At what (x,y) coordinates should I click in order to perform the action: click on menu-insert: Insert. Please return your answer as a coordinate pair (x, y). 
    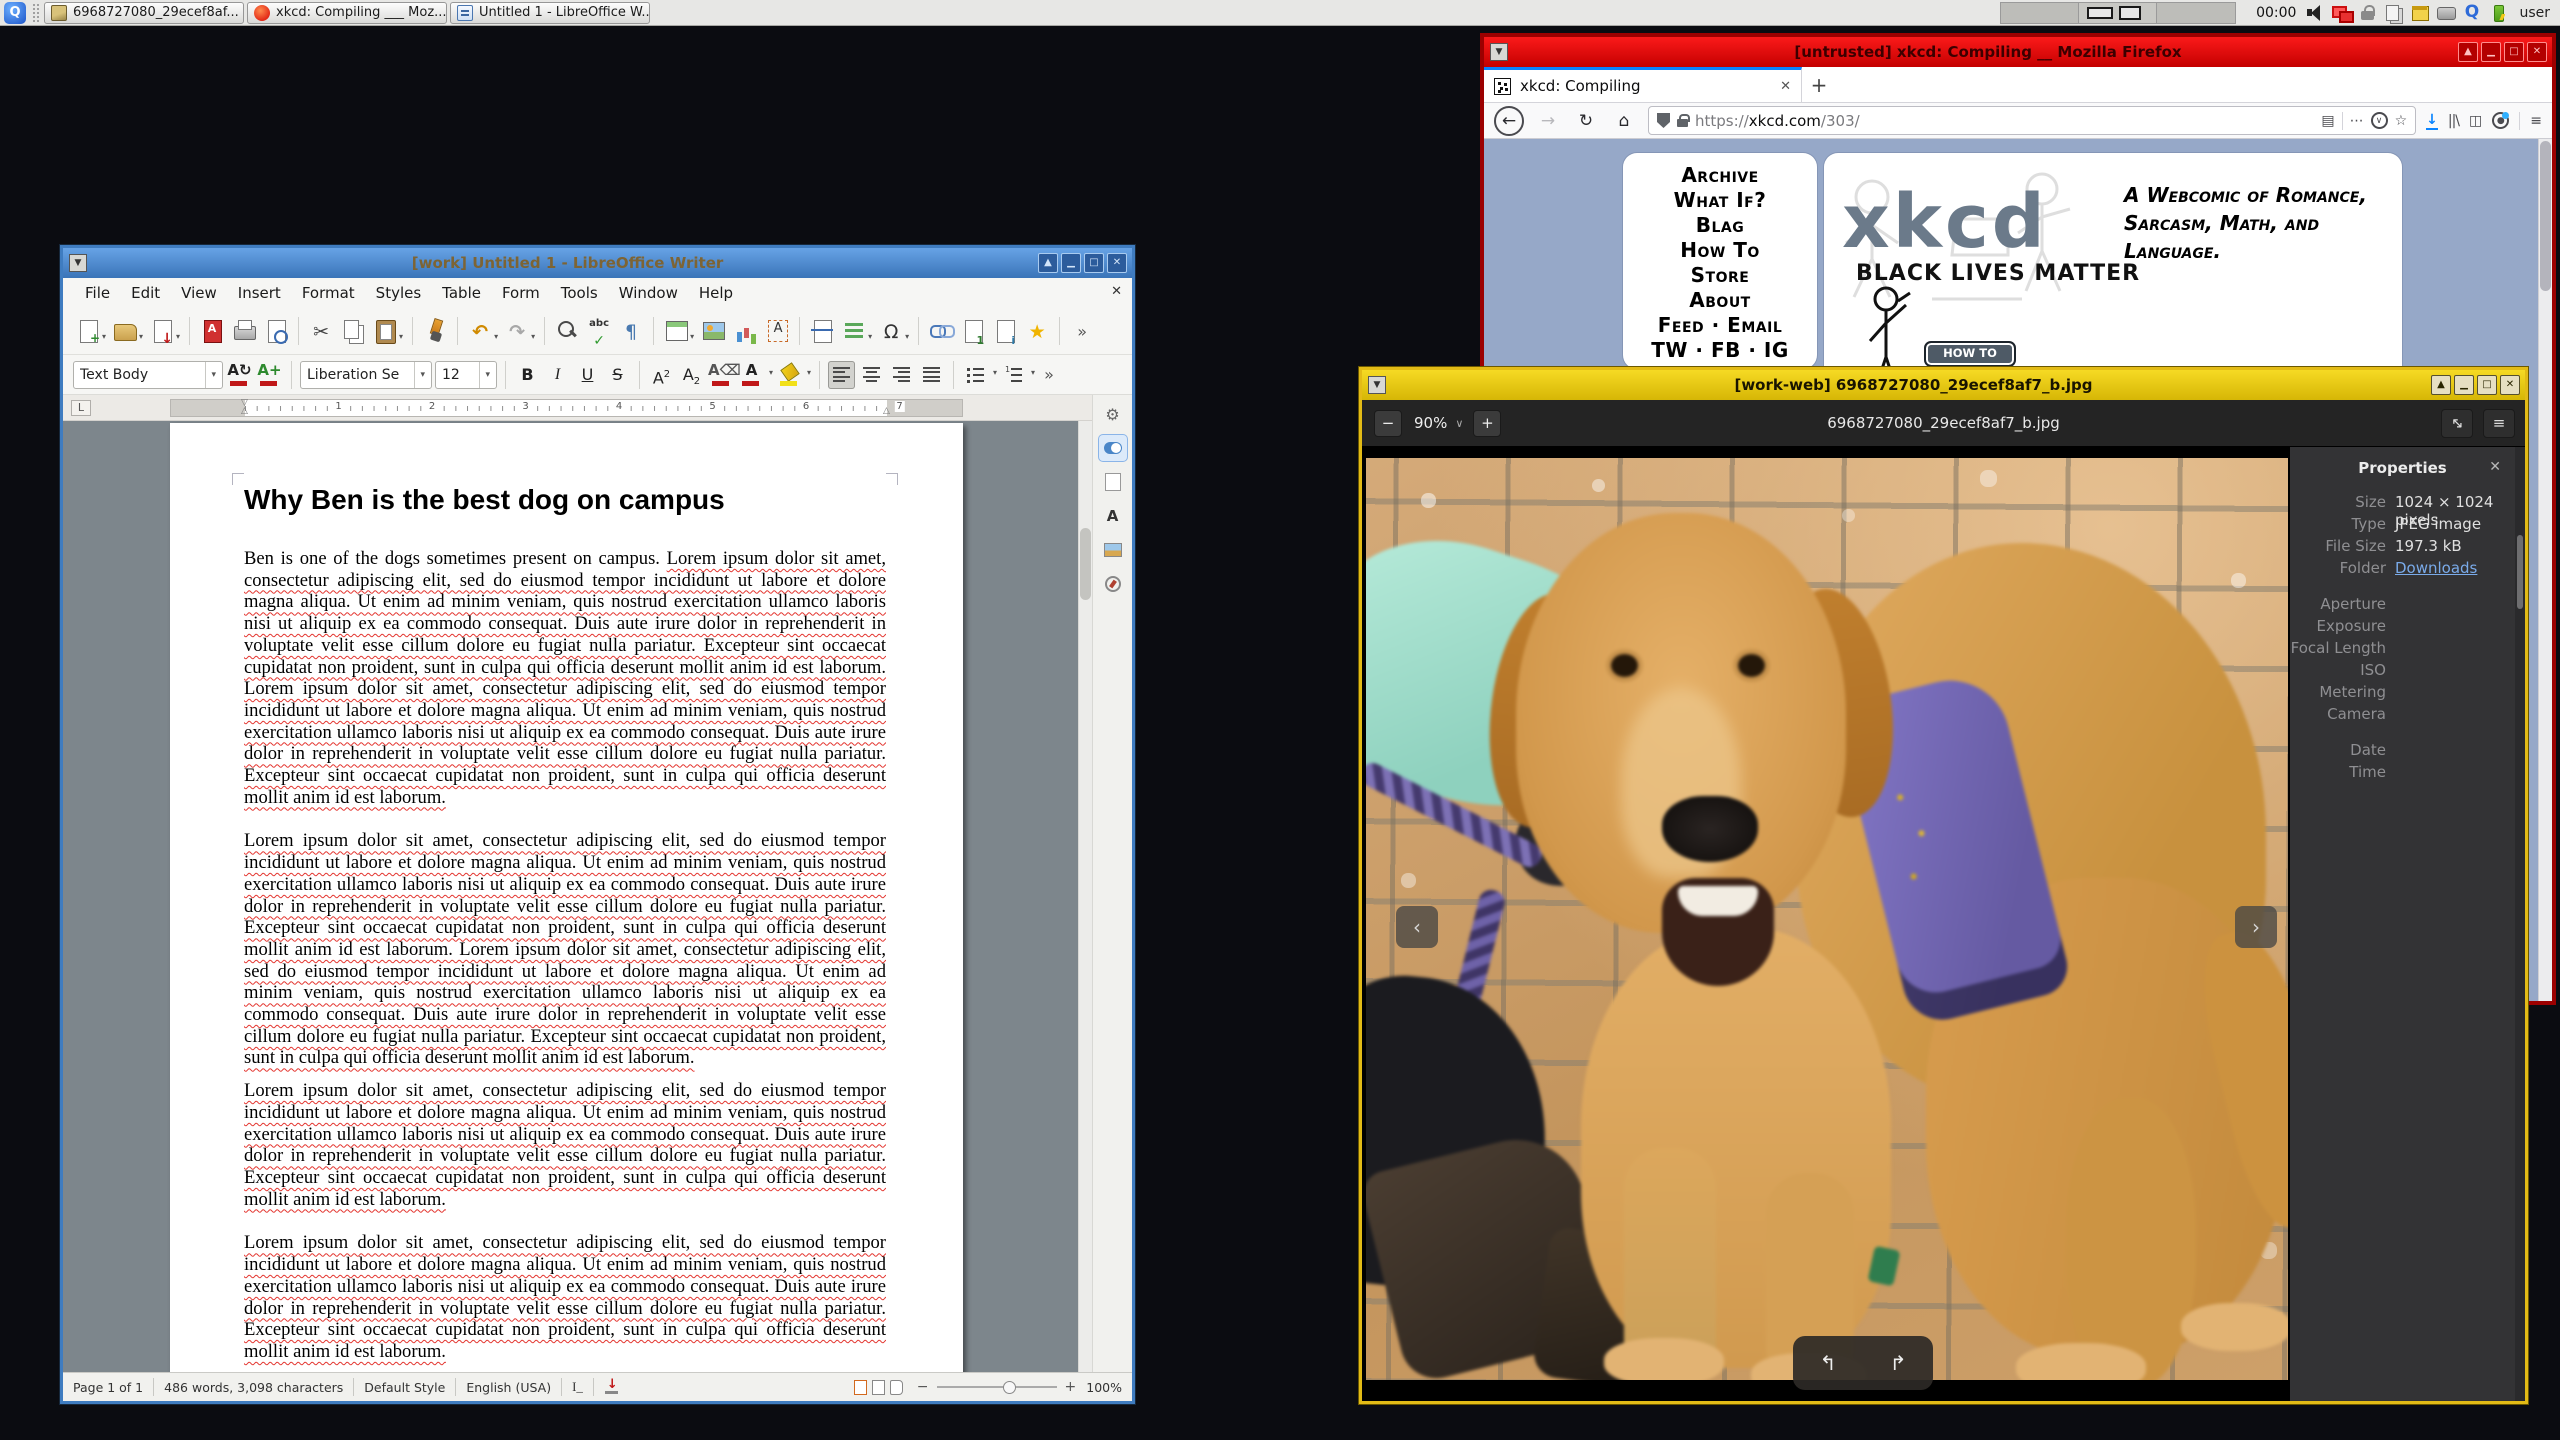
    Looking at the image, I should click on (259, 293).